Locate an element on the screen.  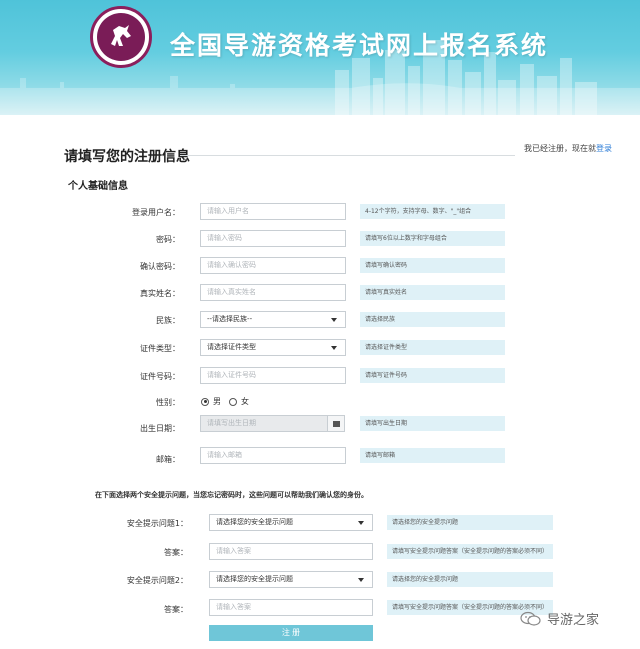
email-hint: 请填写邮箱 is located at coordinates (432, 455).